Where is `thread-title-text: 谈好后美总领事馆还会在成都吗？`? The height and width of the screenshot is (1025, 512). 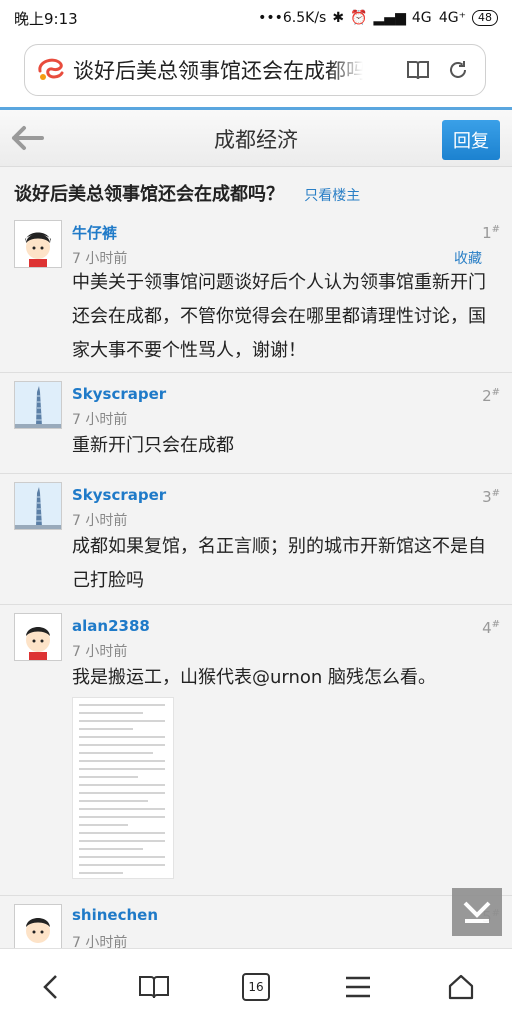
thread-title-text: 谈好后美总领事馆还会在成都吗？ is located at coordinates (149, 194).